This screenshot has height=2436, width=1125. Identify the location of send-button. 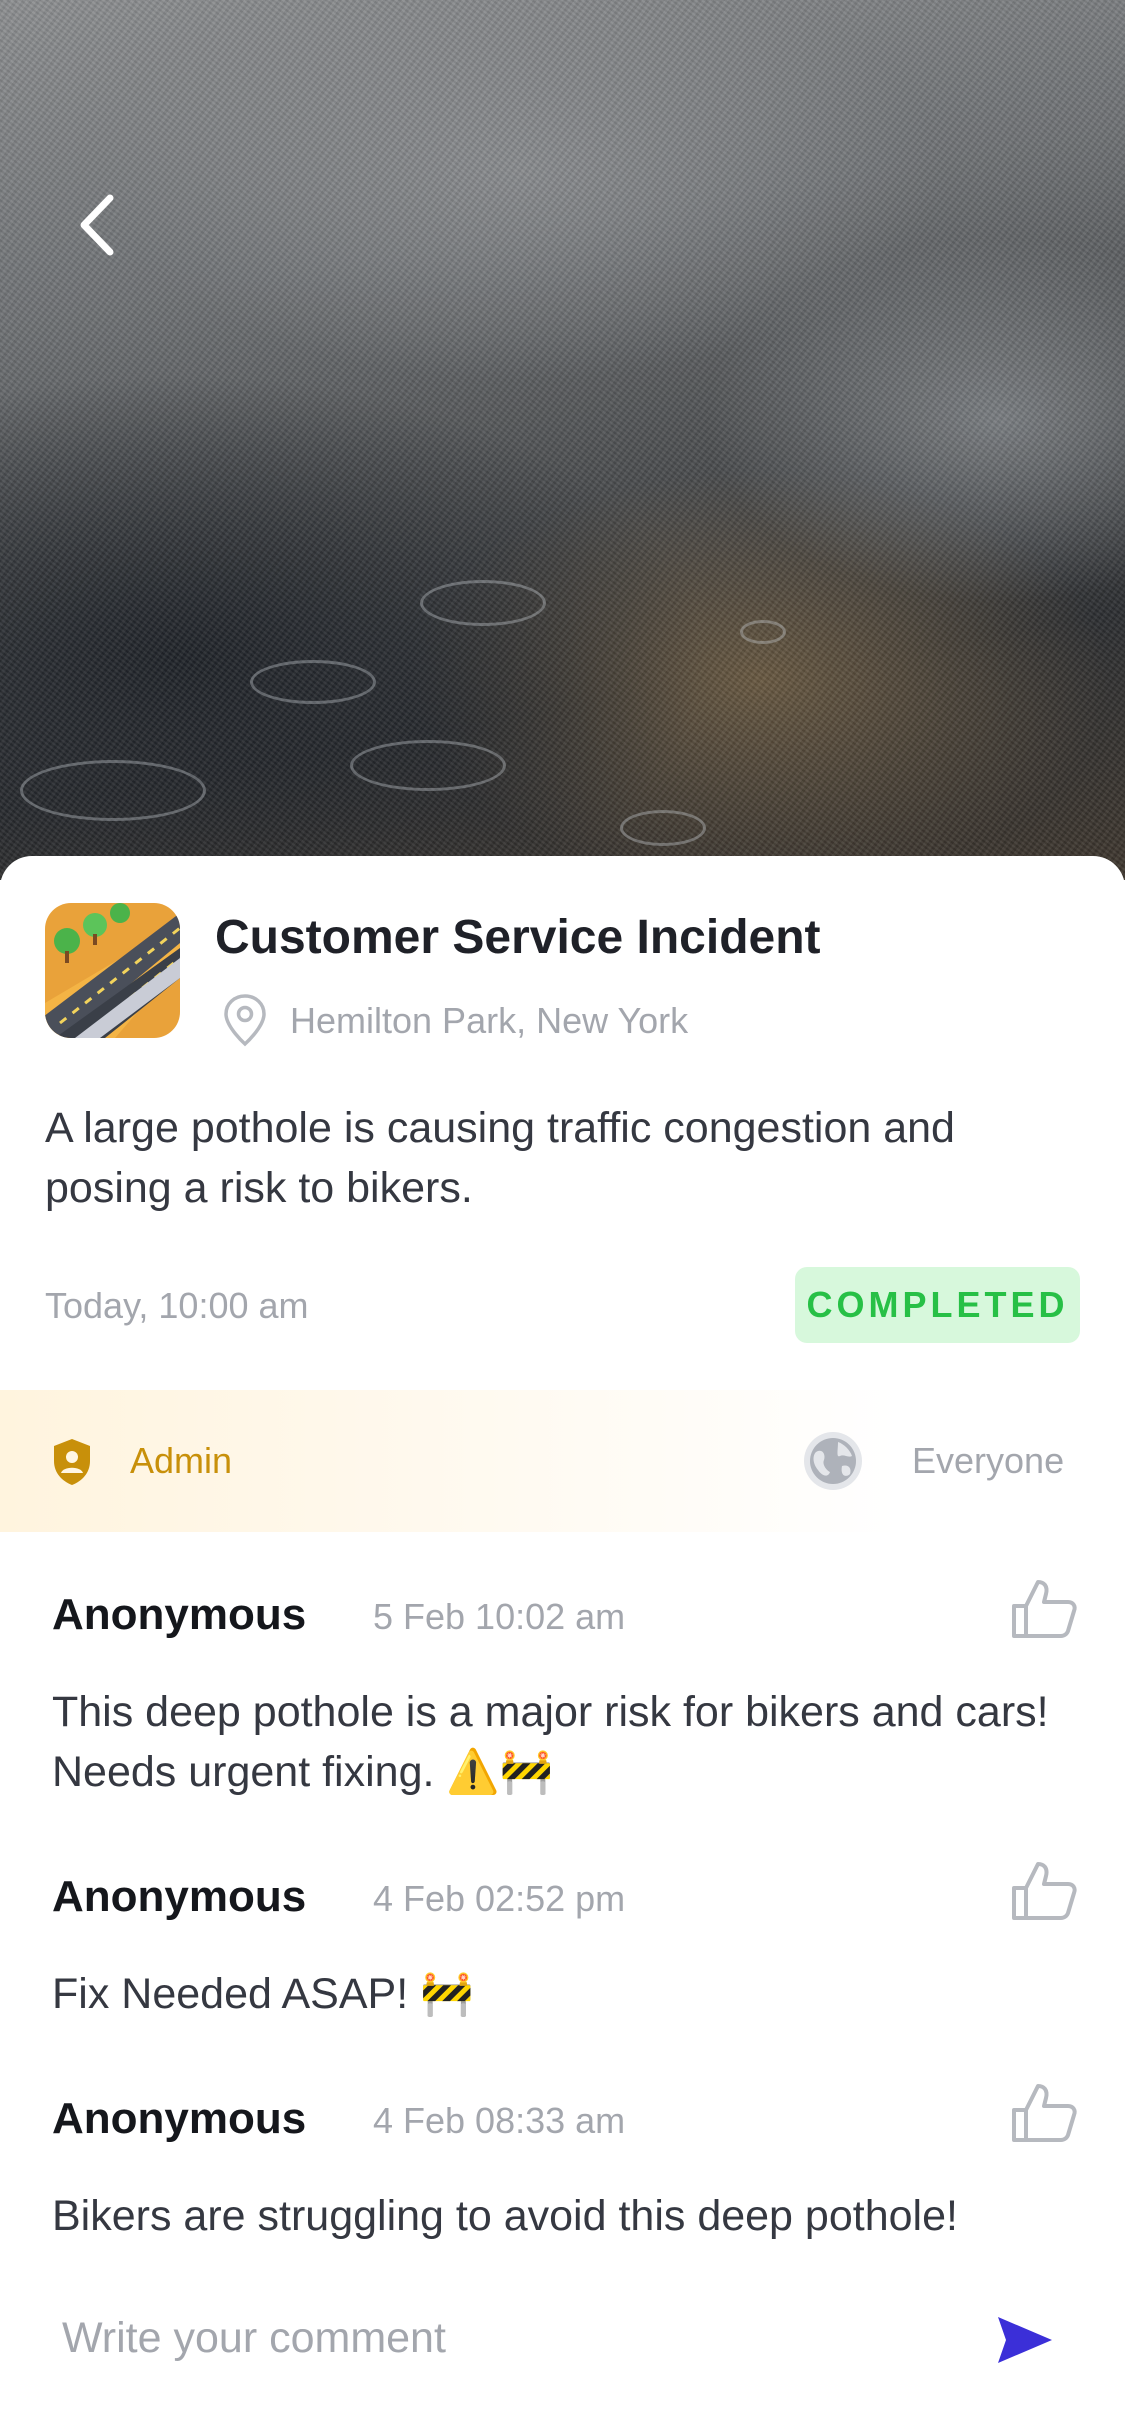
(1025, 2340).